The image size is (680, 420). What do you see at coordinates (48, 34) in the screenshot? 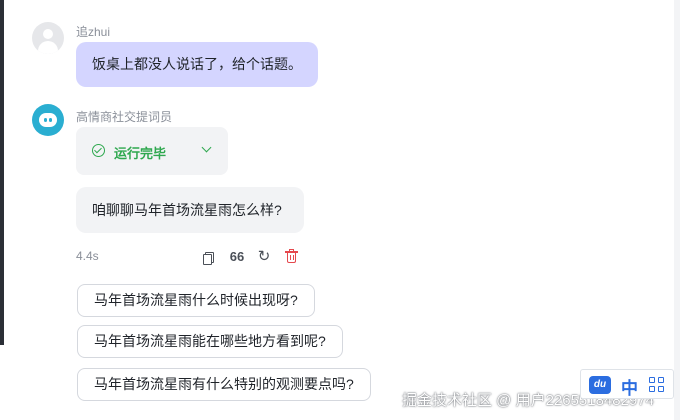
I see `user-avatar-head` at bounding box center [48, 34].